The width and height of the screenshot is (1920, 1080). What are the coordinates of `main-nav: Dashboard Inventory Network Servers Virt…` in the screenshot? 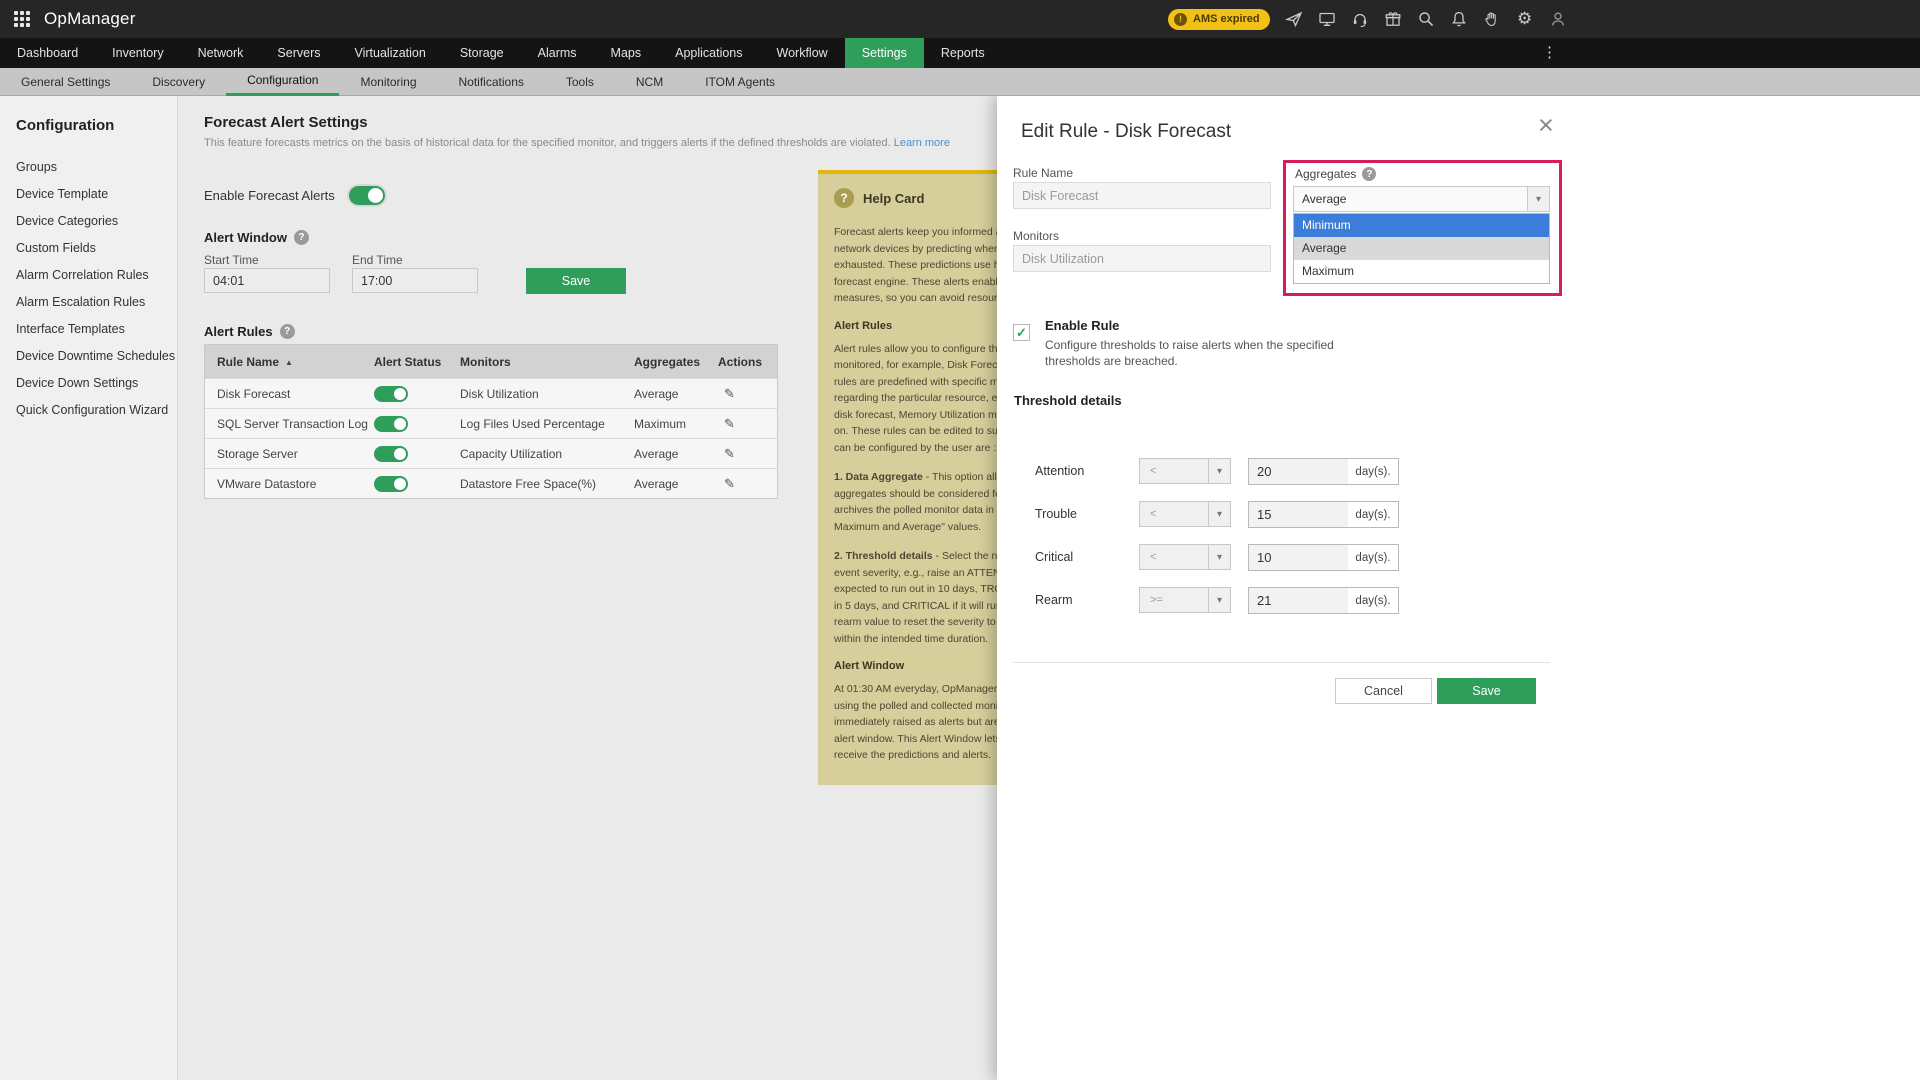 It's located at (960, 53).